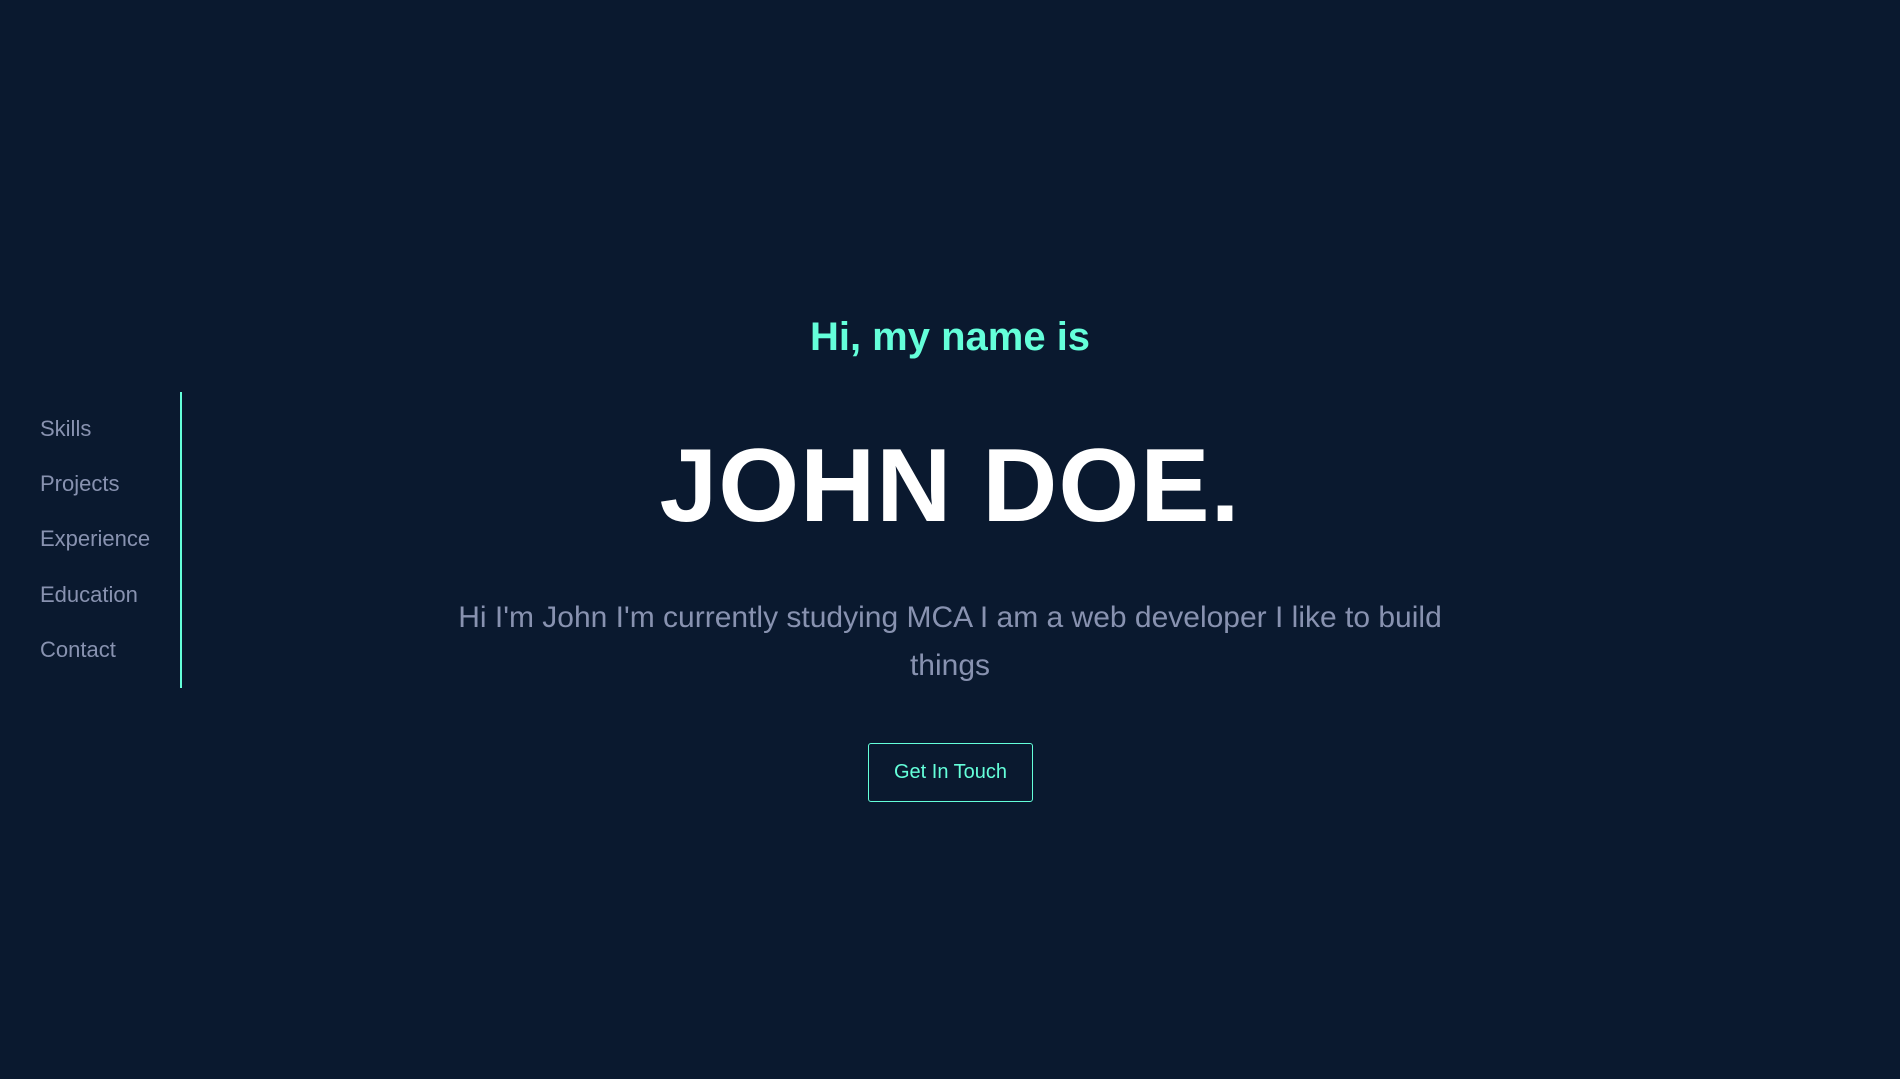  I want to click on hero-greeting: Hi, my name is, so click(950, 337).